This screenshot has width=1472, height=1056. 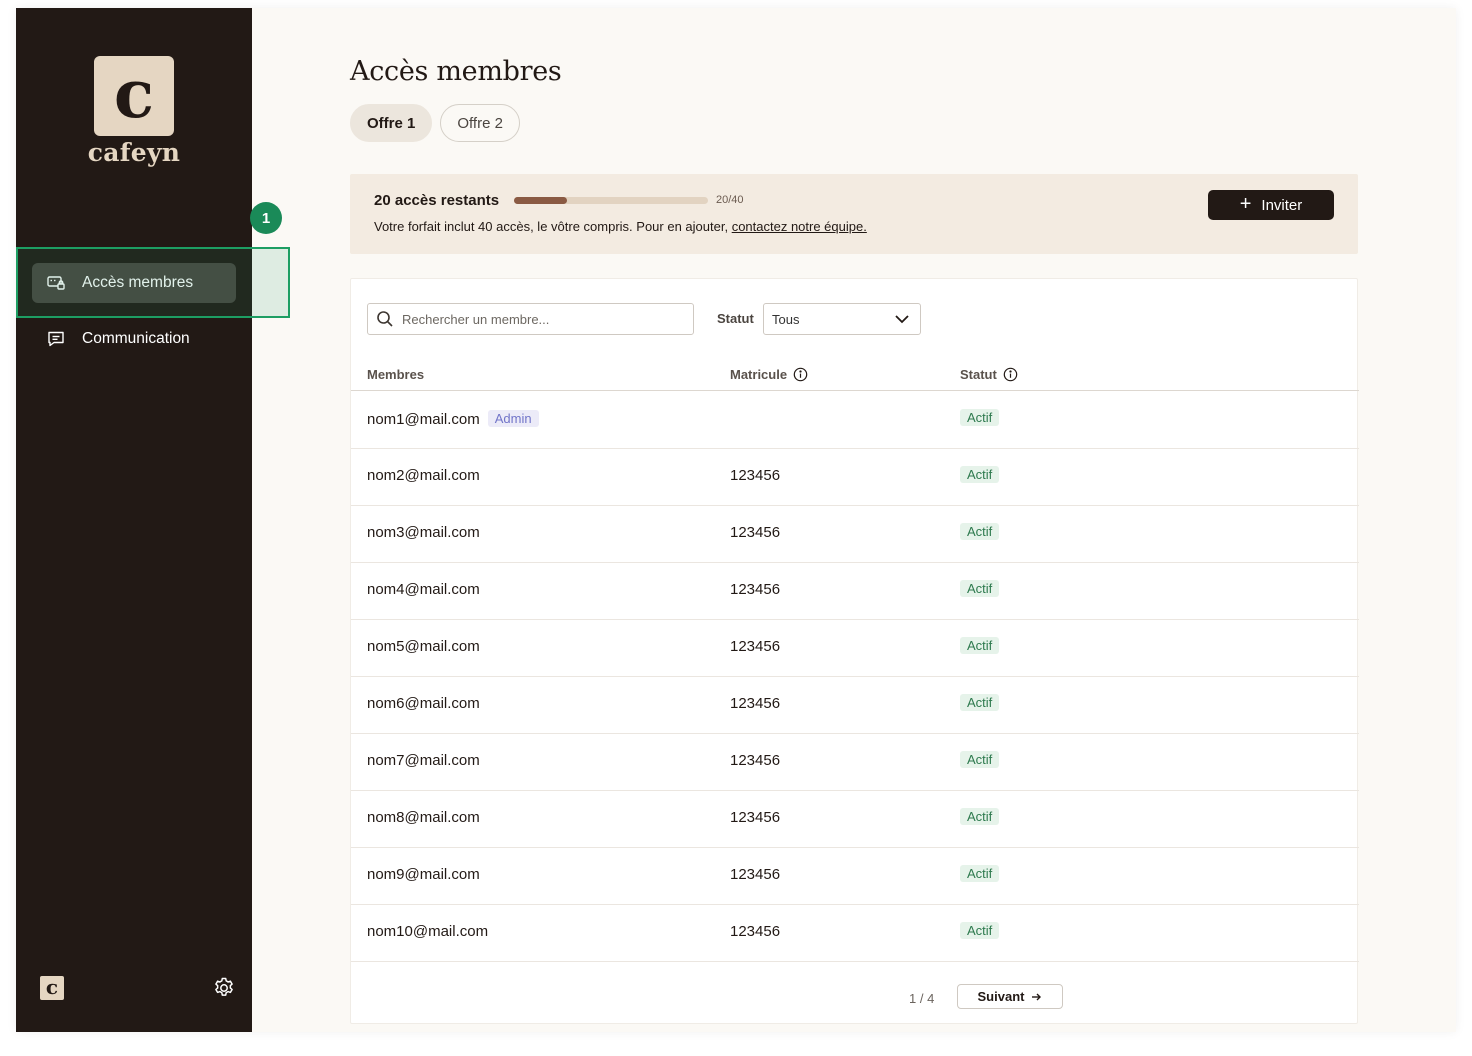 I want to click on sidebar-item-label: Communication, so click(x=136, y=338).